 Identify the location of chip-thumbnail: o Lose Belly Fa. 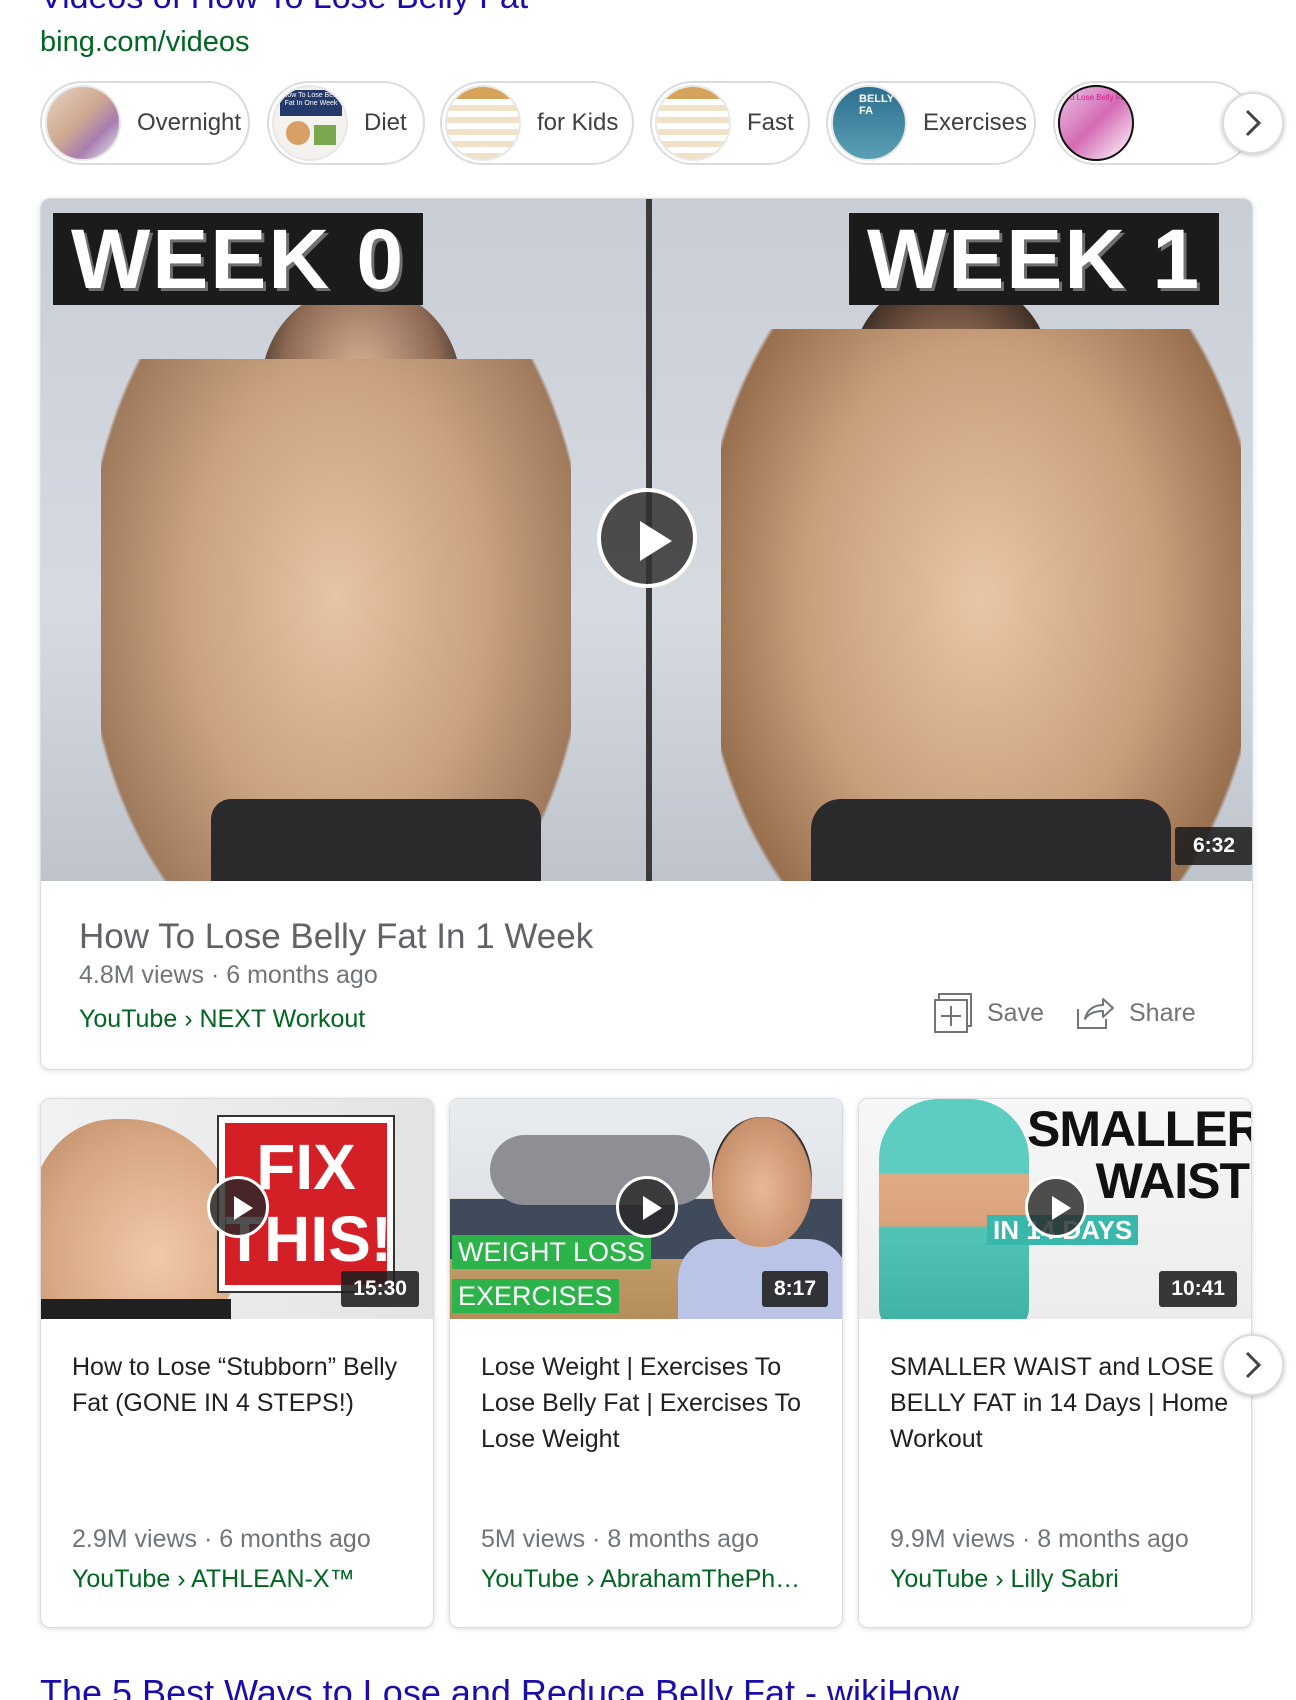
(1096, 123).